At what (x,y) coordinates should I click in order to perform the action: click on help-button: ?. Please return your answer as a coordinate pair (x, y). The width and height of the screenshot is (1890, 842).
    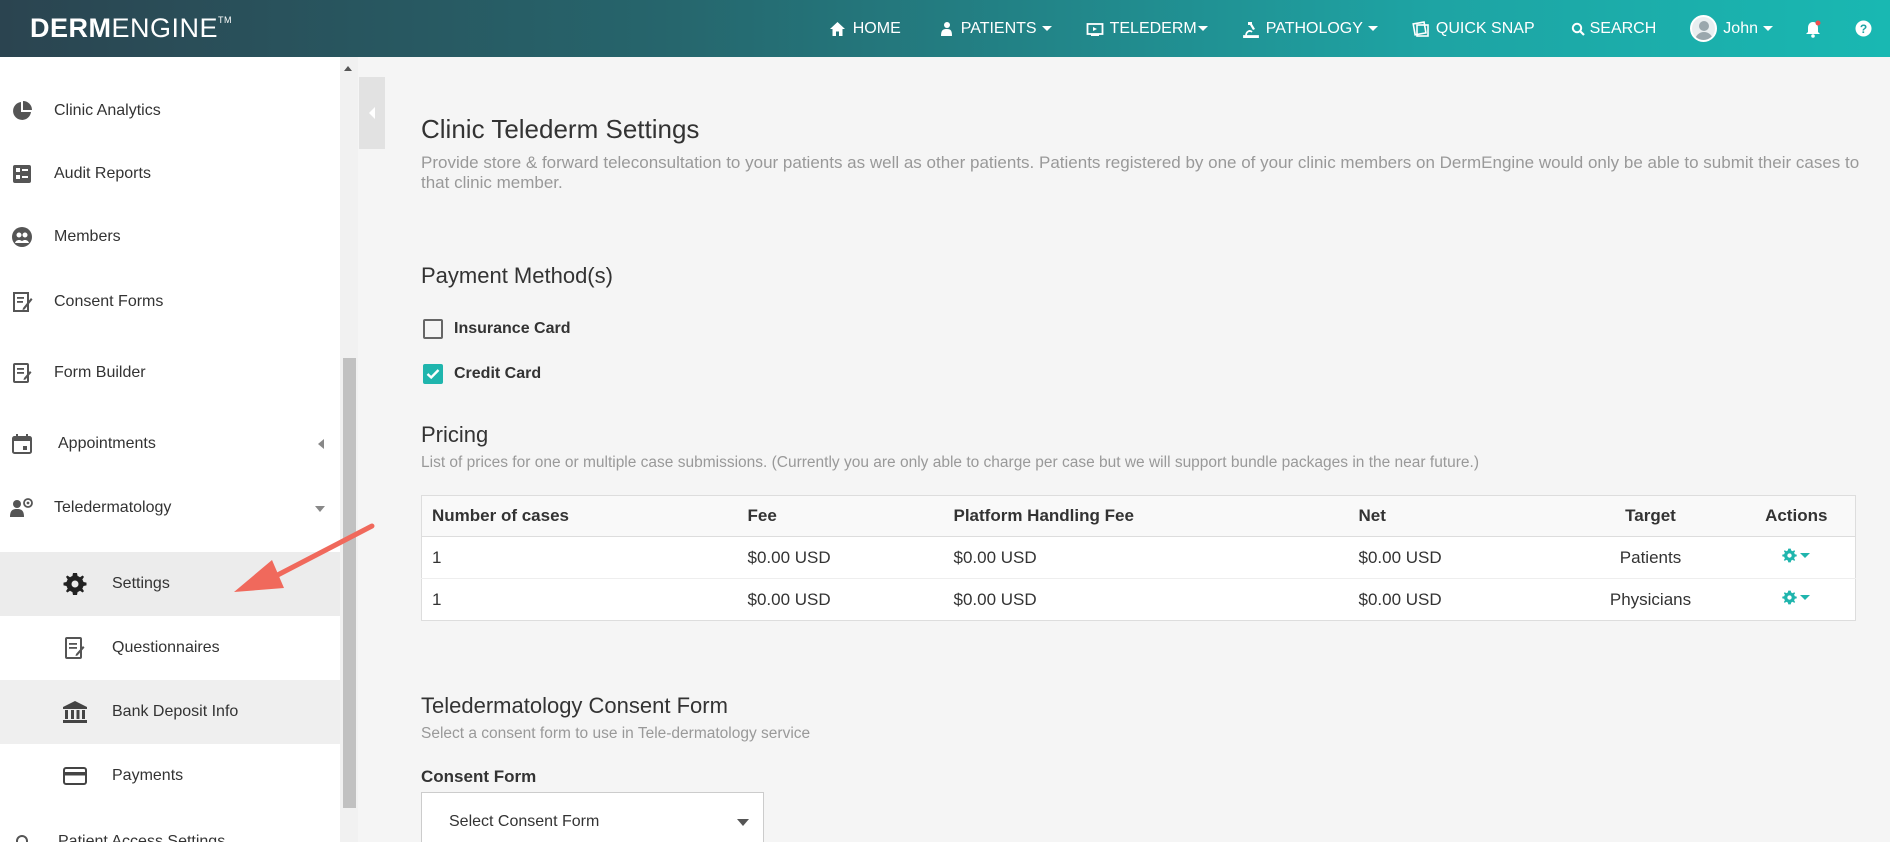
    Looking at the image, I should click on (1866, 28).